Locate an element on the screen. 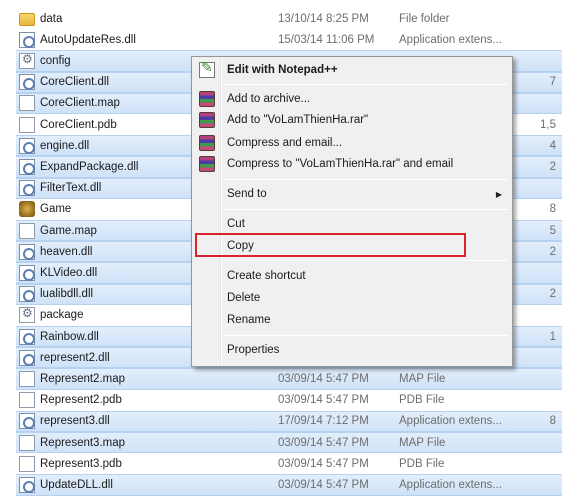  menu-item-label: Edit with Notepad++ is located at coordinates (282, 70).